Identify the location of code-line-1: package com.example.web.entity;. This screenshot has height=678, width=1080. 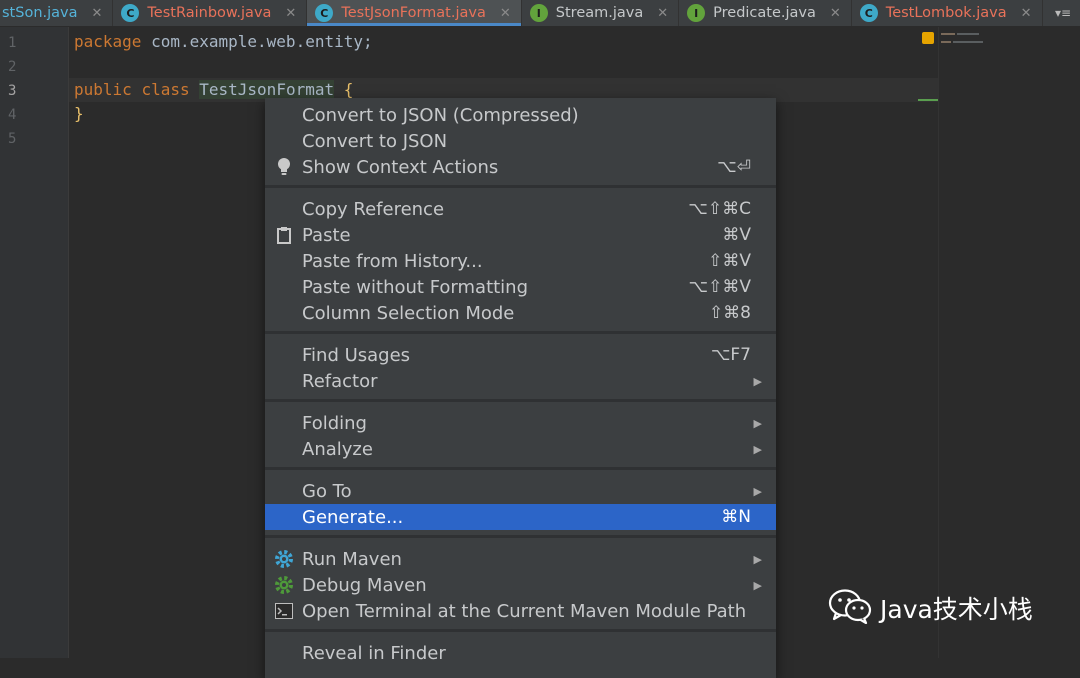
(223, 41).